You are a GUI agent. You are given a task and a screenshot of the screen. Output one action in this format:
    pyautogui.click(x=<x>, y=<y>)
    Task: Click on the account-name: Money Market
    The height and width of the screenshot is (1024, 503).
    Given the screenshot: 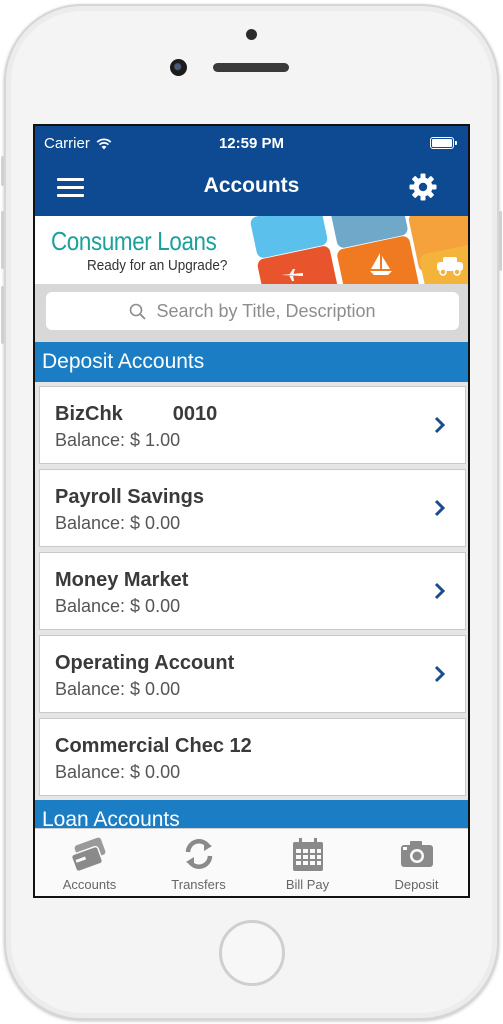 What is the action you would take?
    pyautogui.click(x=122, y=580)
    